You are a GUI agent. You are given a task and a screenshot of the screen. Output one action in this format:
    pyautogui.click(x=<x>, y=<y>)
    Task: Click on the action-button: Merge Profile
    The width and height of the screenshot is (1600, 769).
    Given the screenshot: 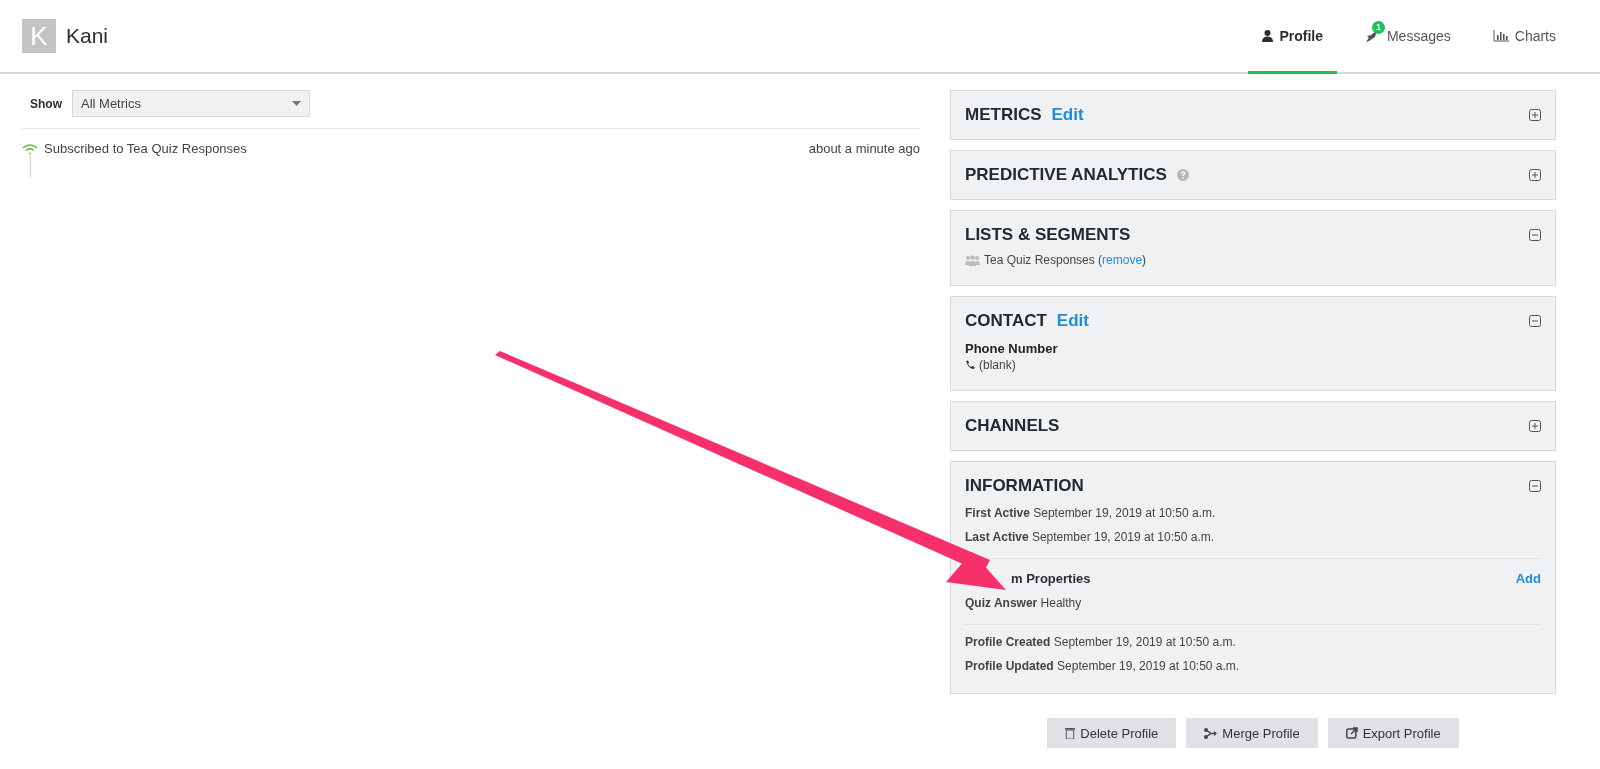 What is the action you would take?
    pyautogui.click(x=1252, y=733)
    